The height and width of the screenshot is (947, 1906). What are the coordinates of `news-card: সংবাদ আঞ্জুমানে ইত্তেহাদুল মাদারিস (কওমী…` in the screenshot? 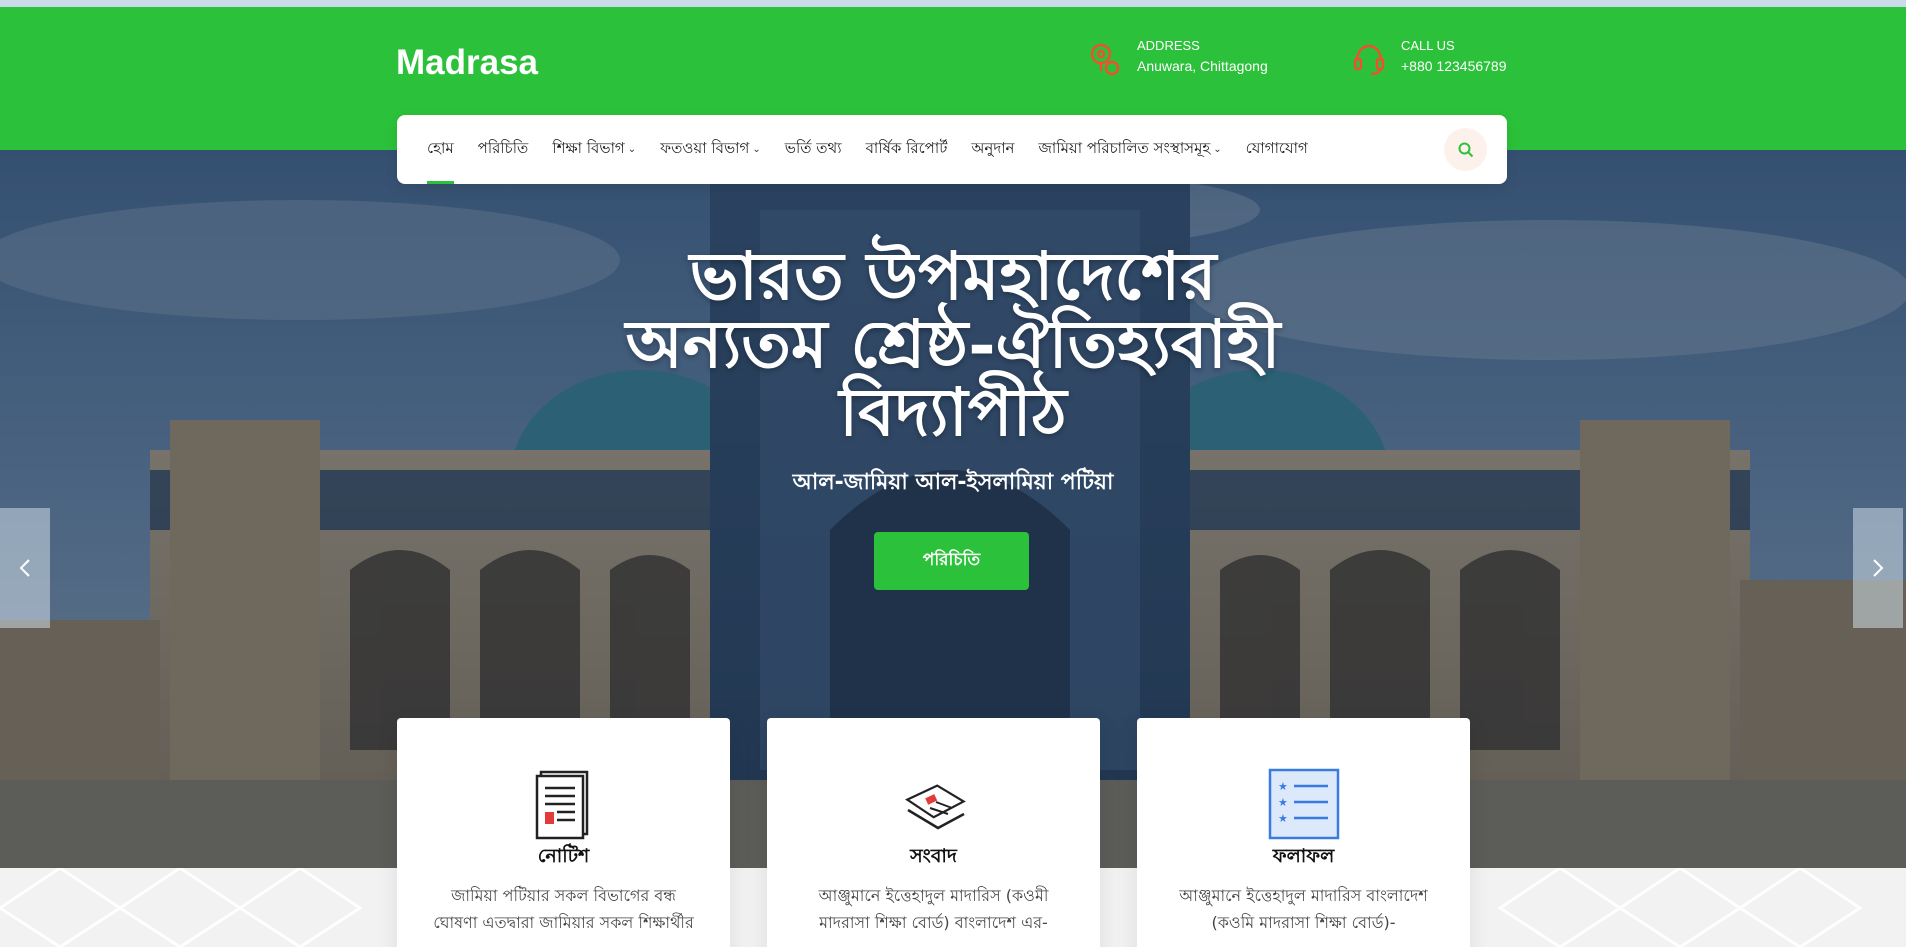 It's located at (933, 832).